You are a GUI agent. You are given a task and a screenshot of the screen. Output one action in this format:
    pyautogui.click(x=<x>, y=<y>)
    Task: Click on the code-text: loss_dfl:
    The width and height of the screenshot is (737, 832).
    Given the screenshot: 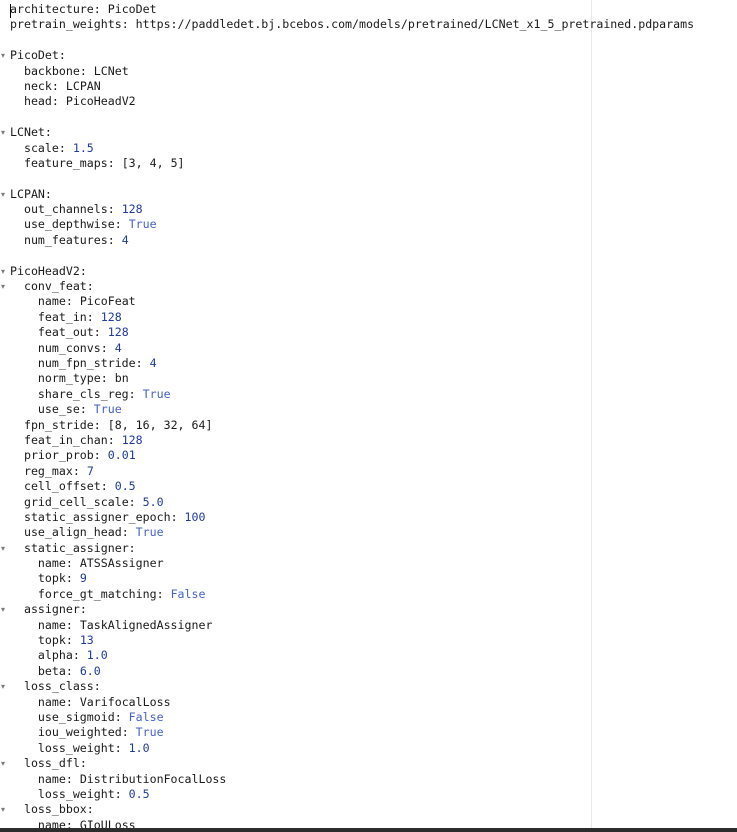 What is the action you would take?
    pyautogui.click(x=55, y=763)
    